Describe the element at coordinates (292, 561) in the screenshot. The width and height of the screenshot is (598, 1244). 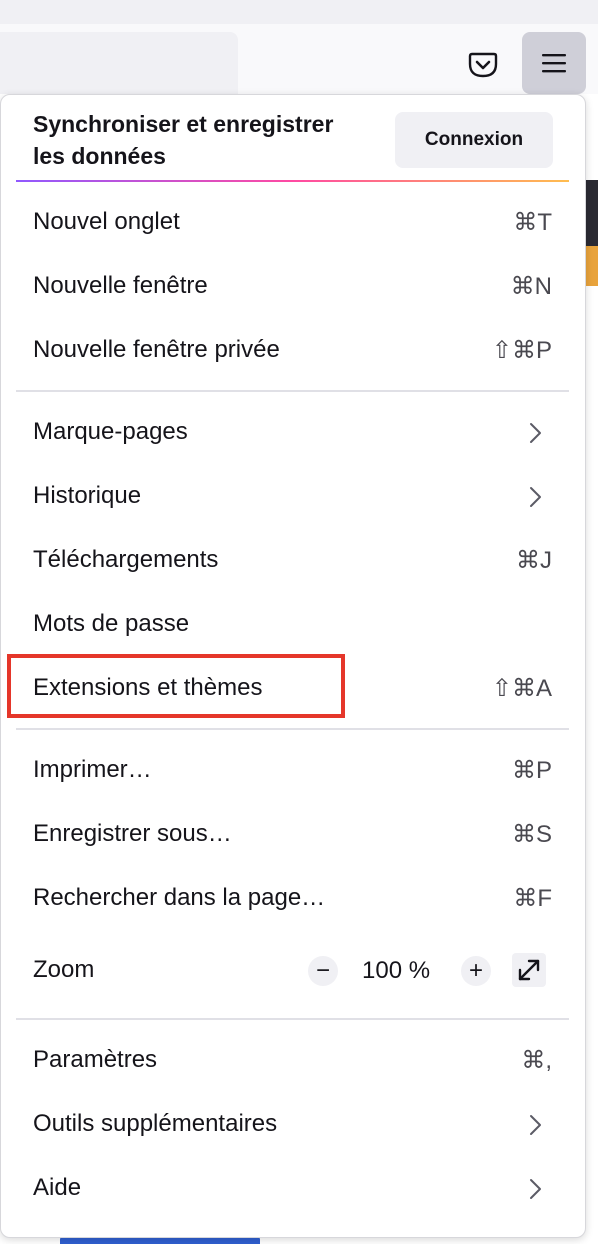
I see `menu-item-downloads: Téléchargements ⌘J` at that location.